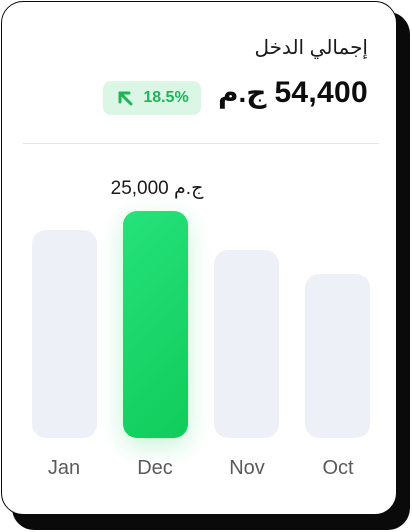  I want to click on bar-nov, so click(246, 344).